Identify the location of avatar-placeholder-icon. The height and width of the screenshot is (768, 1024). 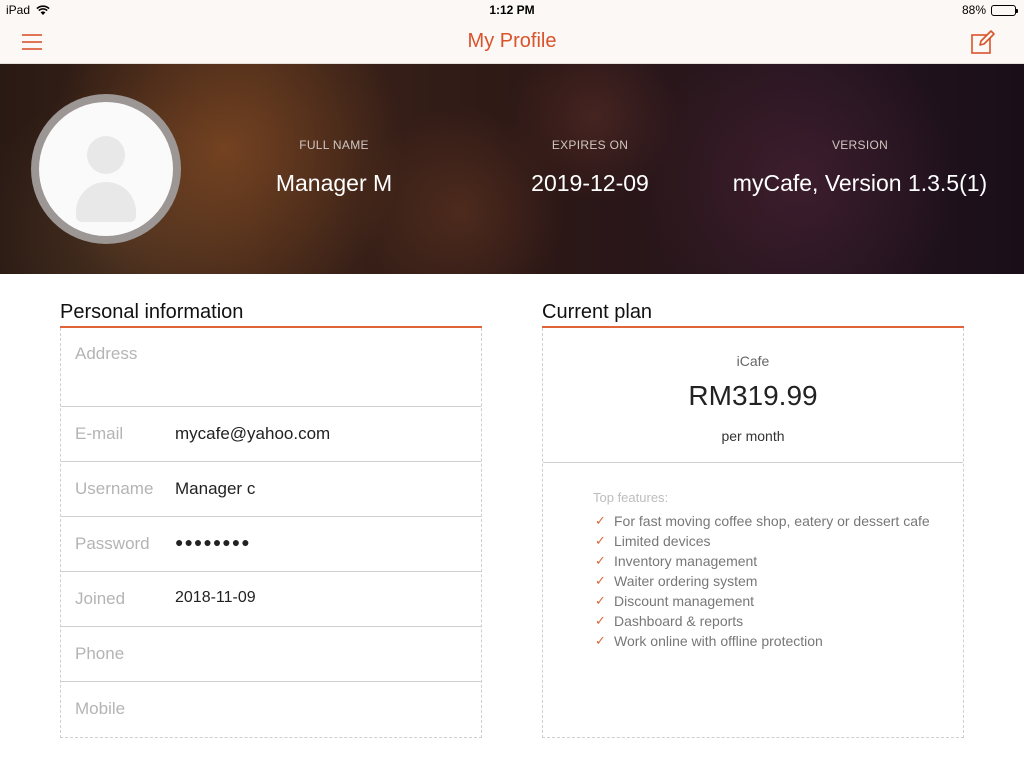
(106, 169).